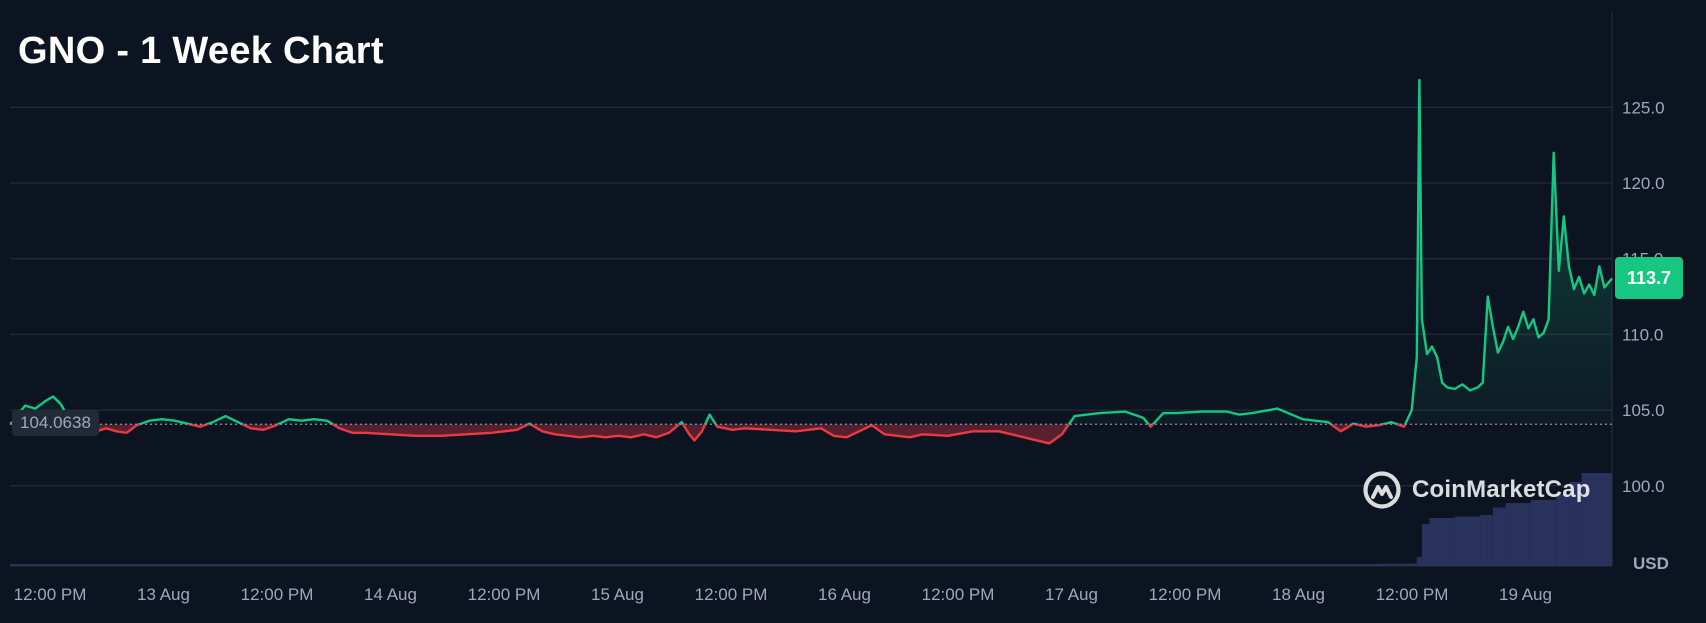 The image size is (1706, 623). Describe the element at coordinates (731, 594) in the screenshot. I see `x-tick-label-6: 12:00 PM` at that location.